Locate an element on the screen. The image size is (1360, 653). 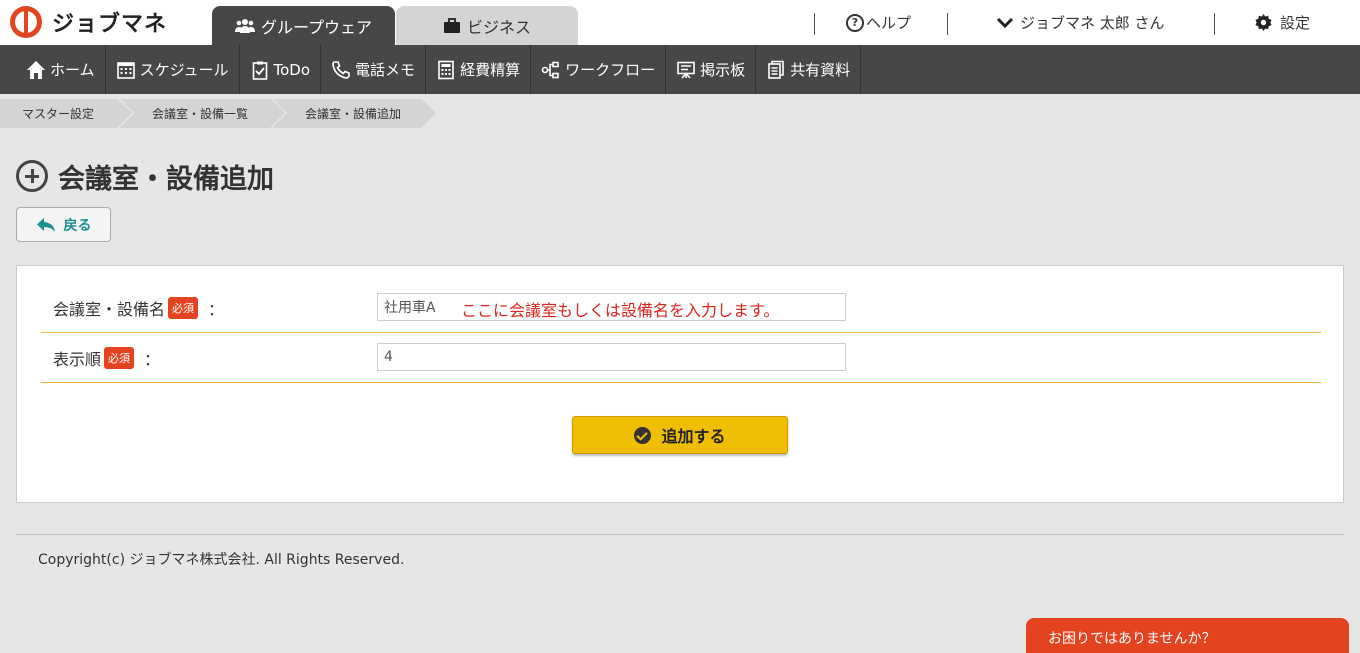
page-title-text: 会議室・設備追加 is located at coordinates (166, 179).